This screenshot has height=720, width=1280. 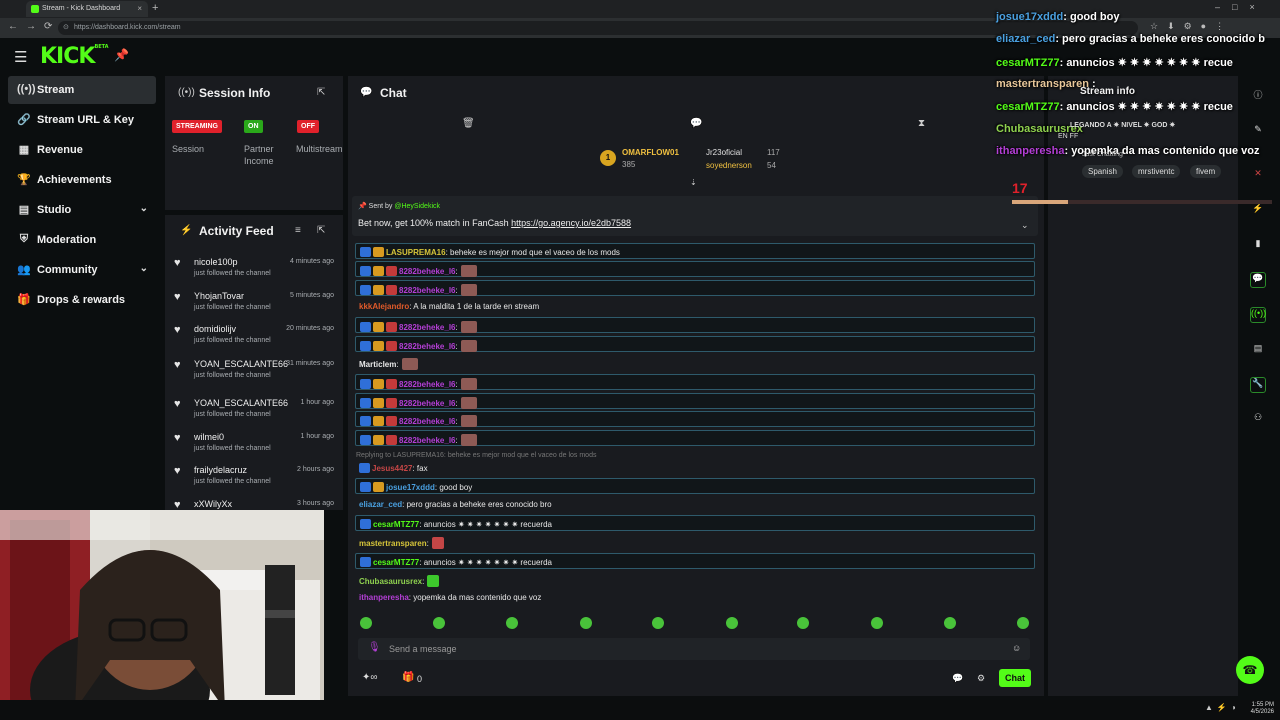 I want to click on chat-username: Chubasaurusrex, so click(x=390, y=581).